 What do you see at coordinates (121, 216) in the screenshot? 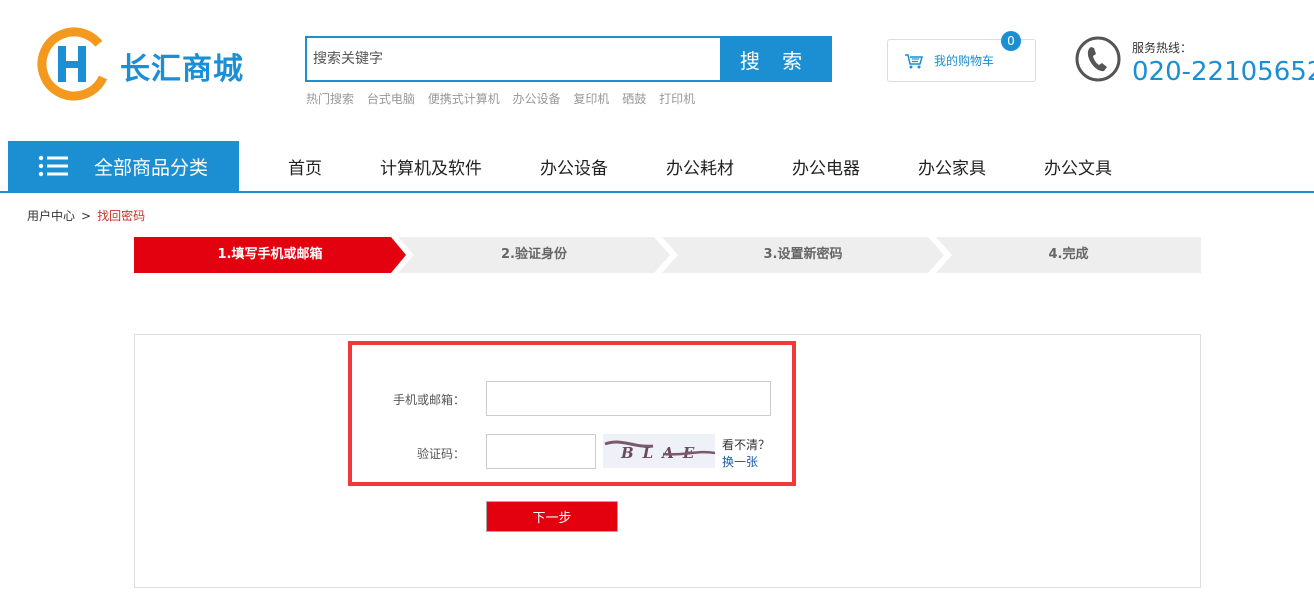
I see `breadcrumb-current: 找回密码` at bounding box center [121, 216].